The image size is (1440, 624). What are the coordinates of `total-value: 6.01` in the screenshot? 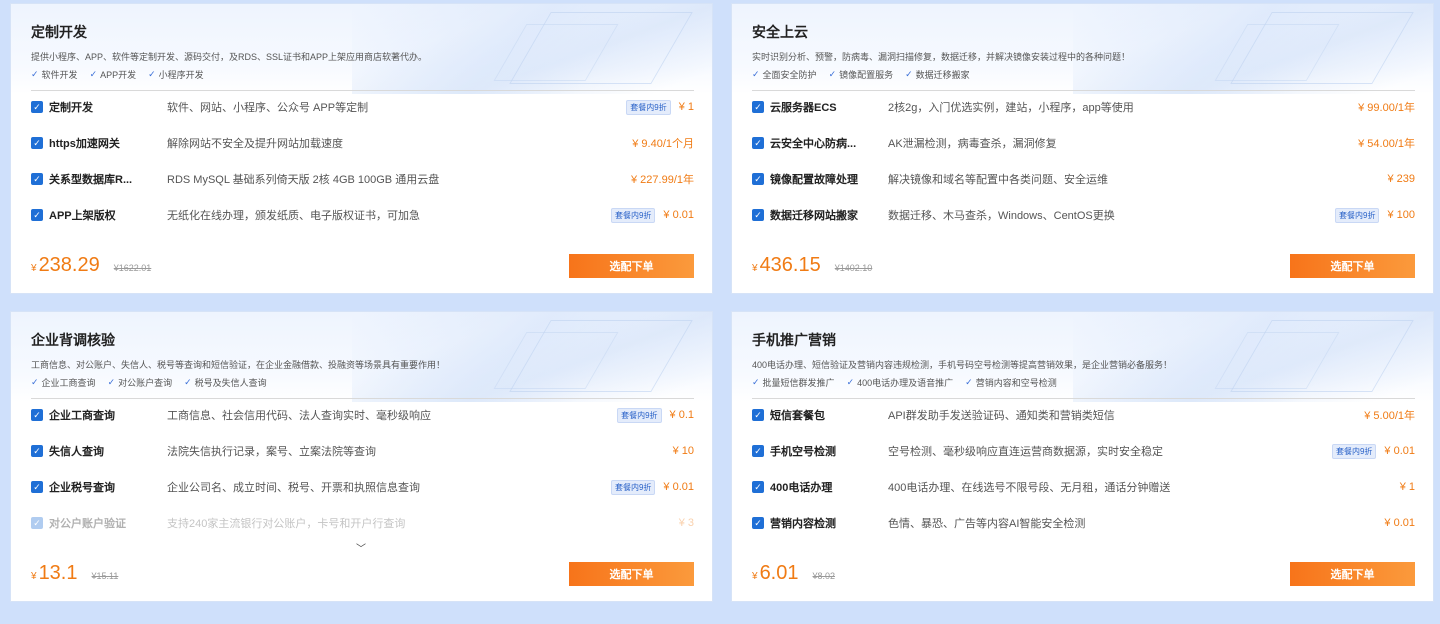 It's located at (779, 573).